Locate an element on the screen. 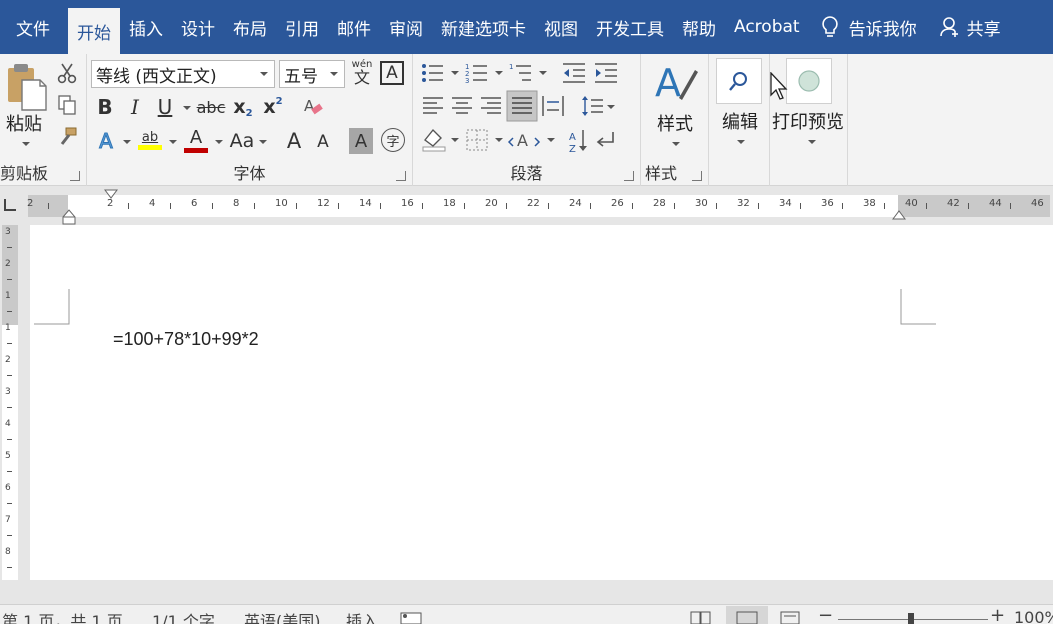 This screenshot has width=1053, height=624. ruler-number: 26 is located at coordinates (617, 203).